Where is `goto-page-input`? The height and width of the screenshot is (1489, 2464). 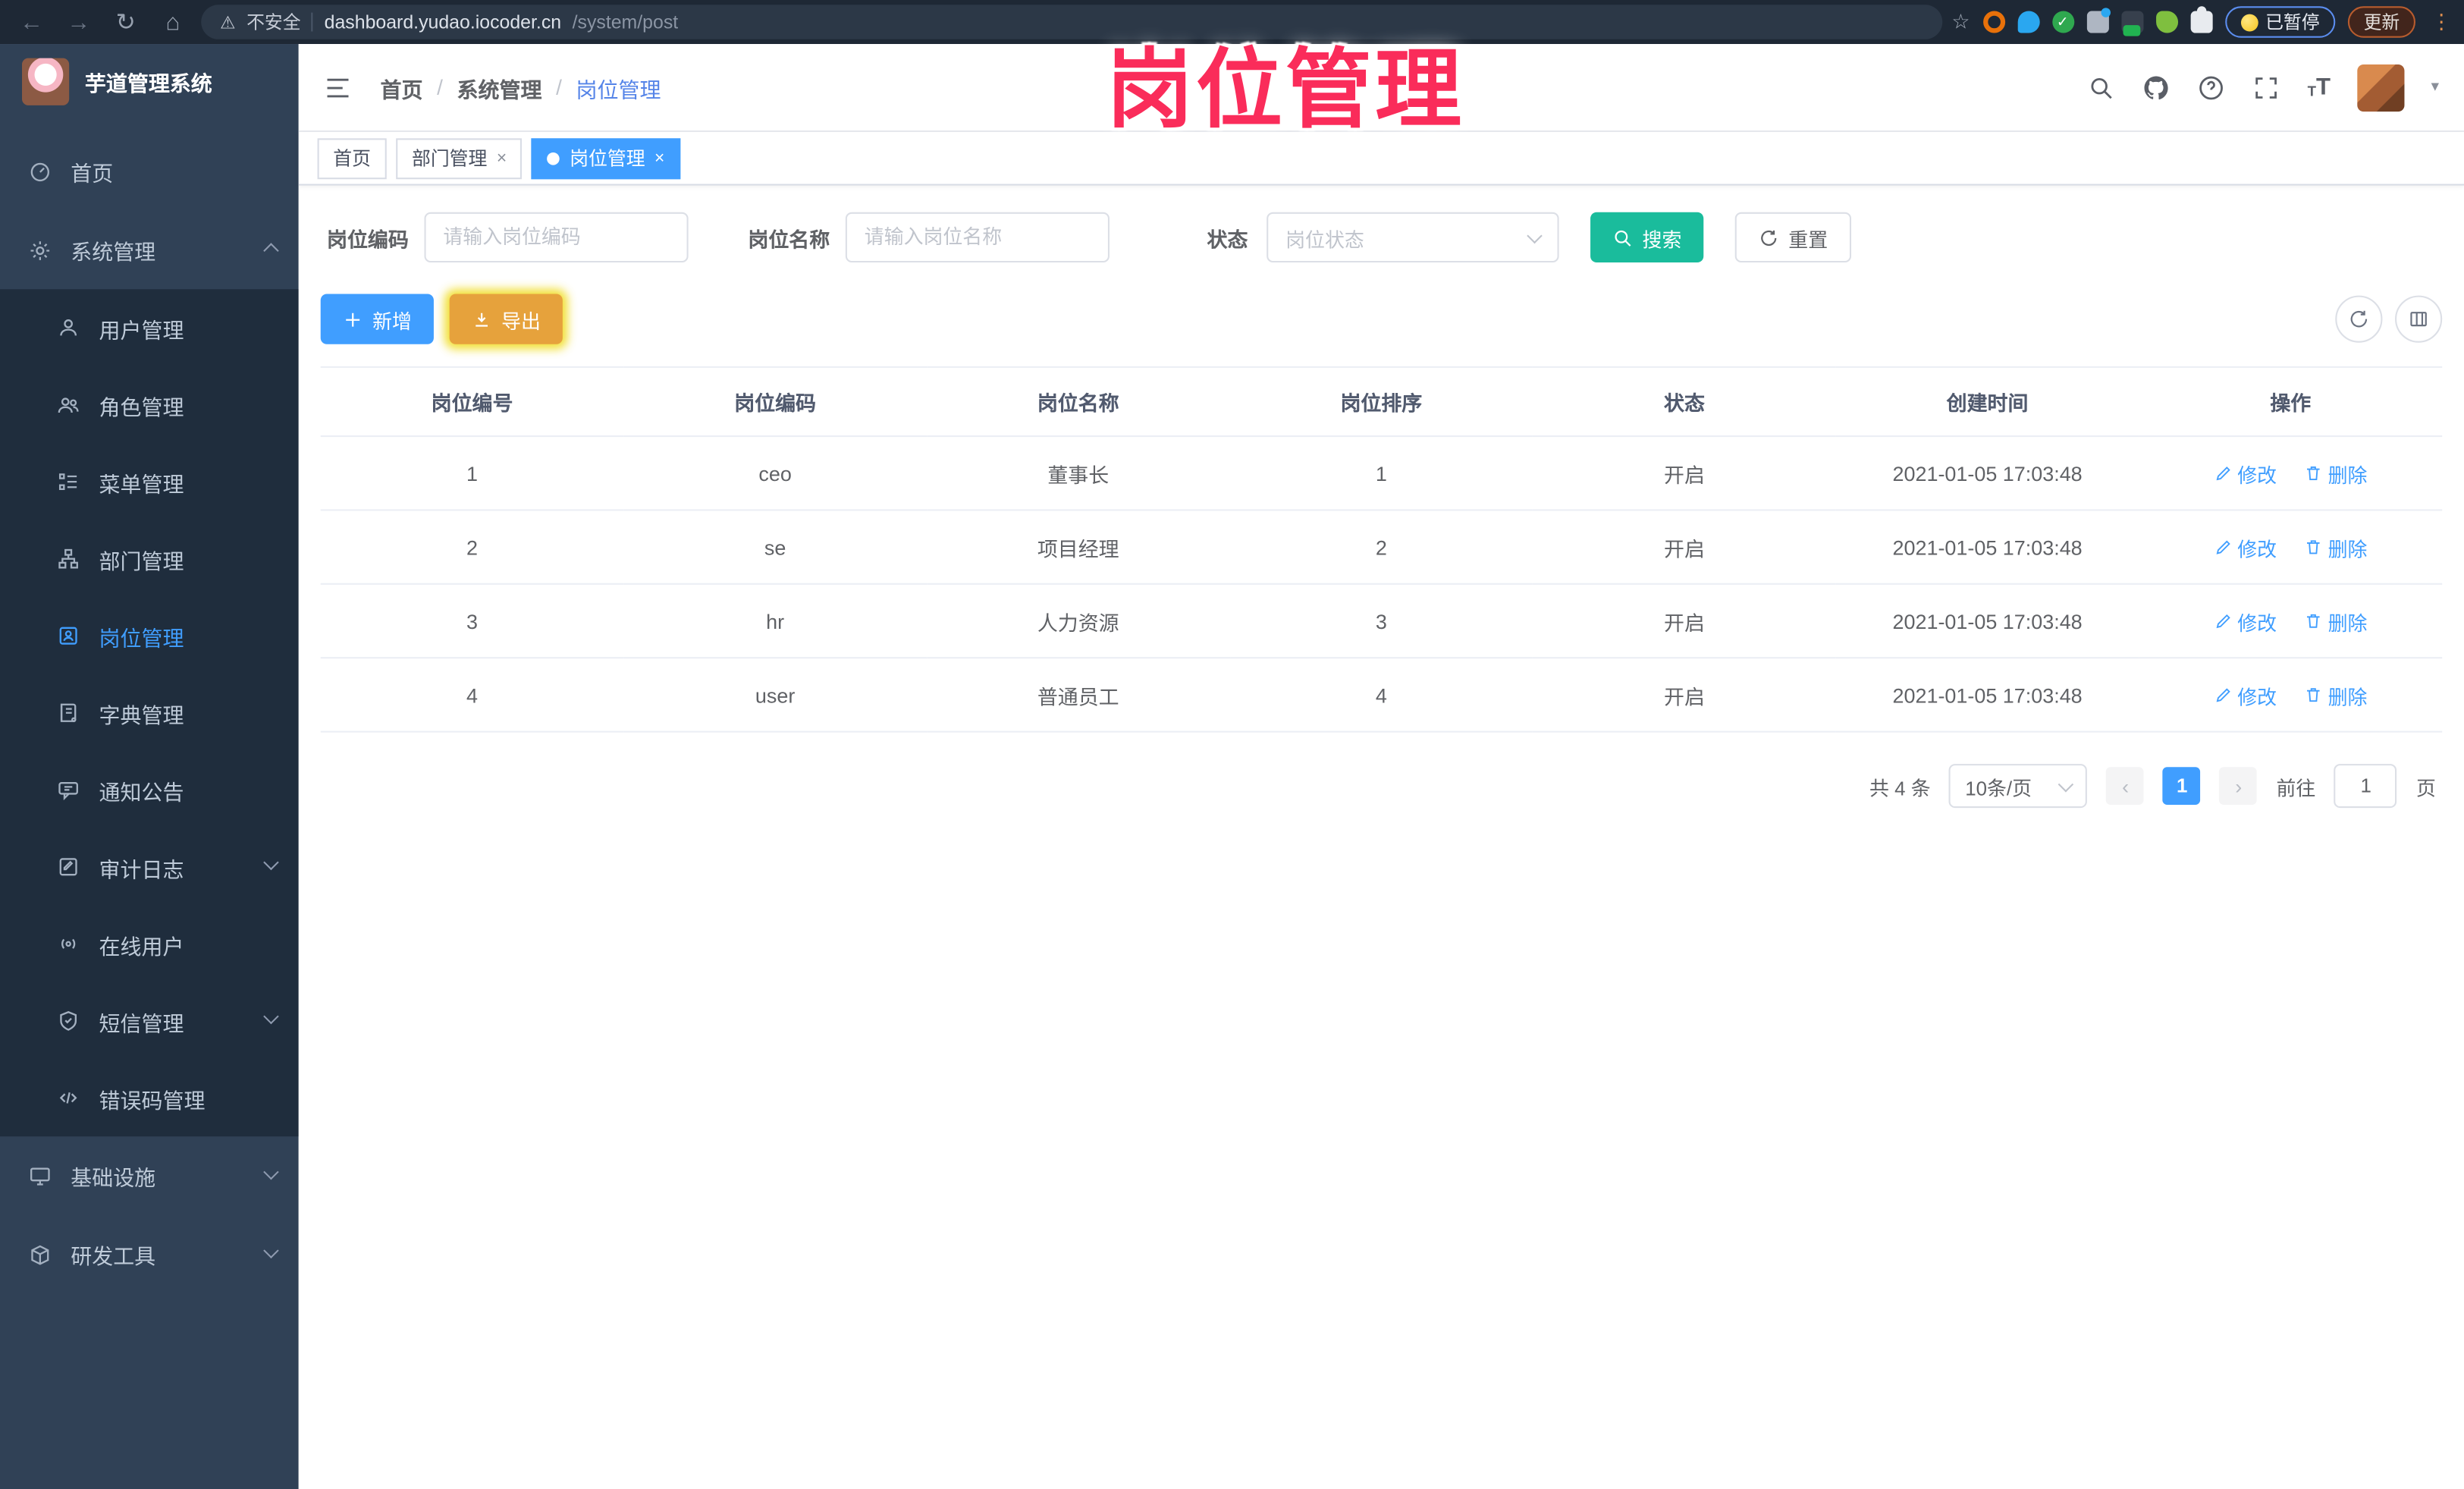
goto-page-input is located at coordinates (2366, 786).